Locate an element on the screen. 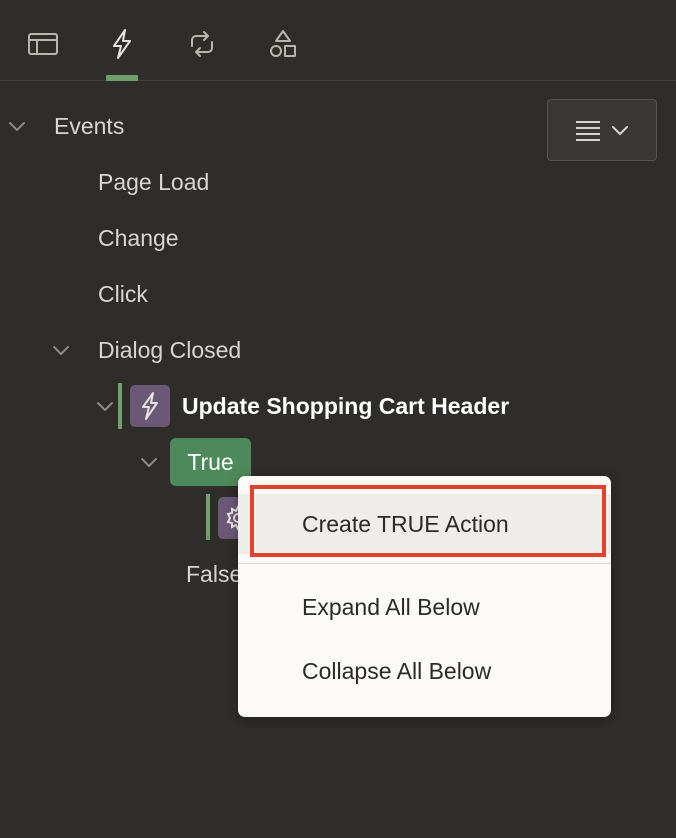  tab-rendering is located at coordinates (43, 44).